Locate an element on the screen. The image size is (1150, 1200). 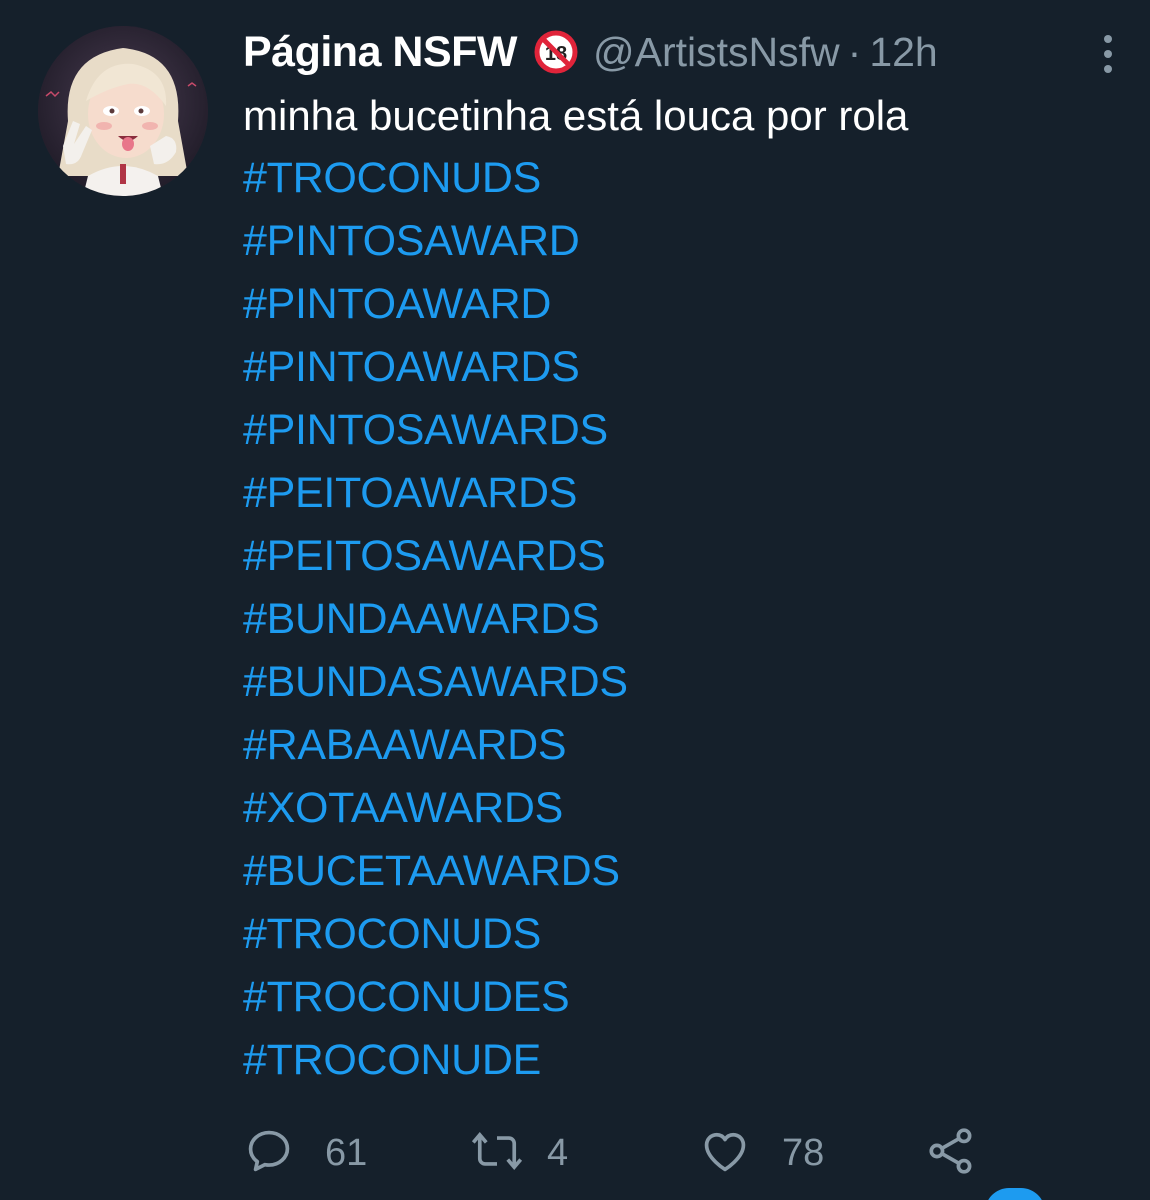
hashtag-link: #PINTOAWARD is located at coordinates (683, 304).